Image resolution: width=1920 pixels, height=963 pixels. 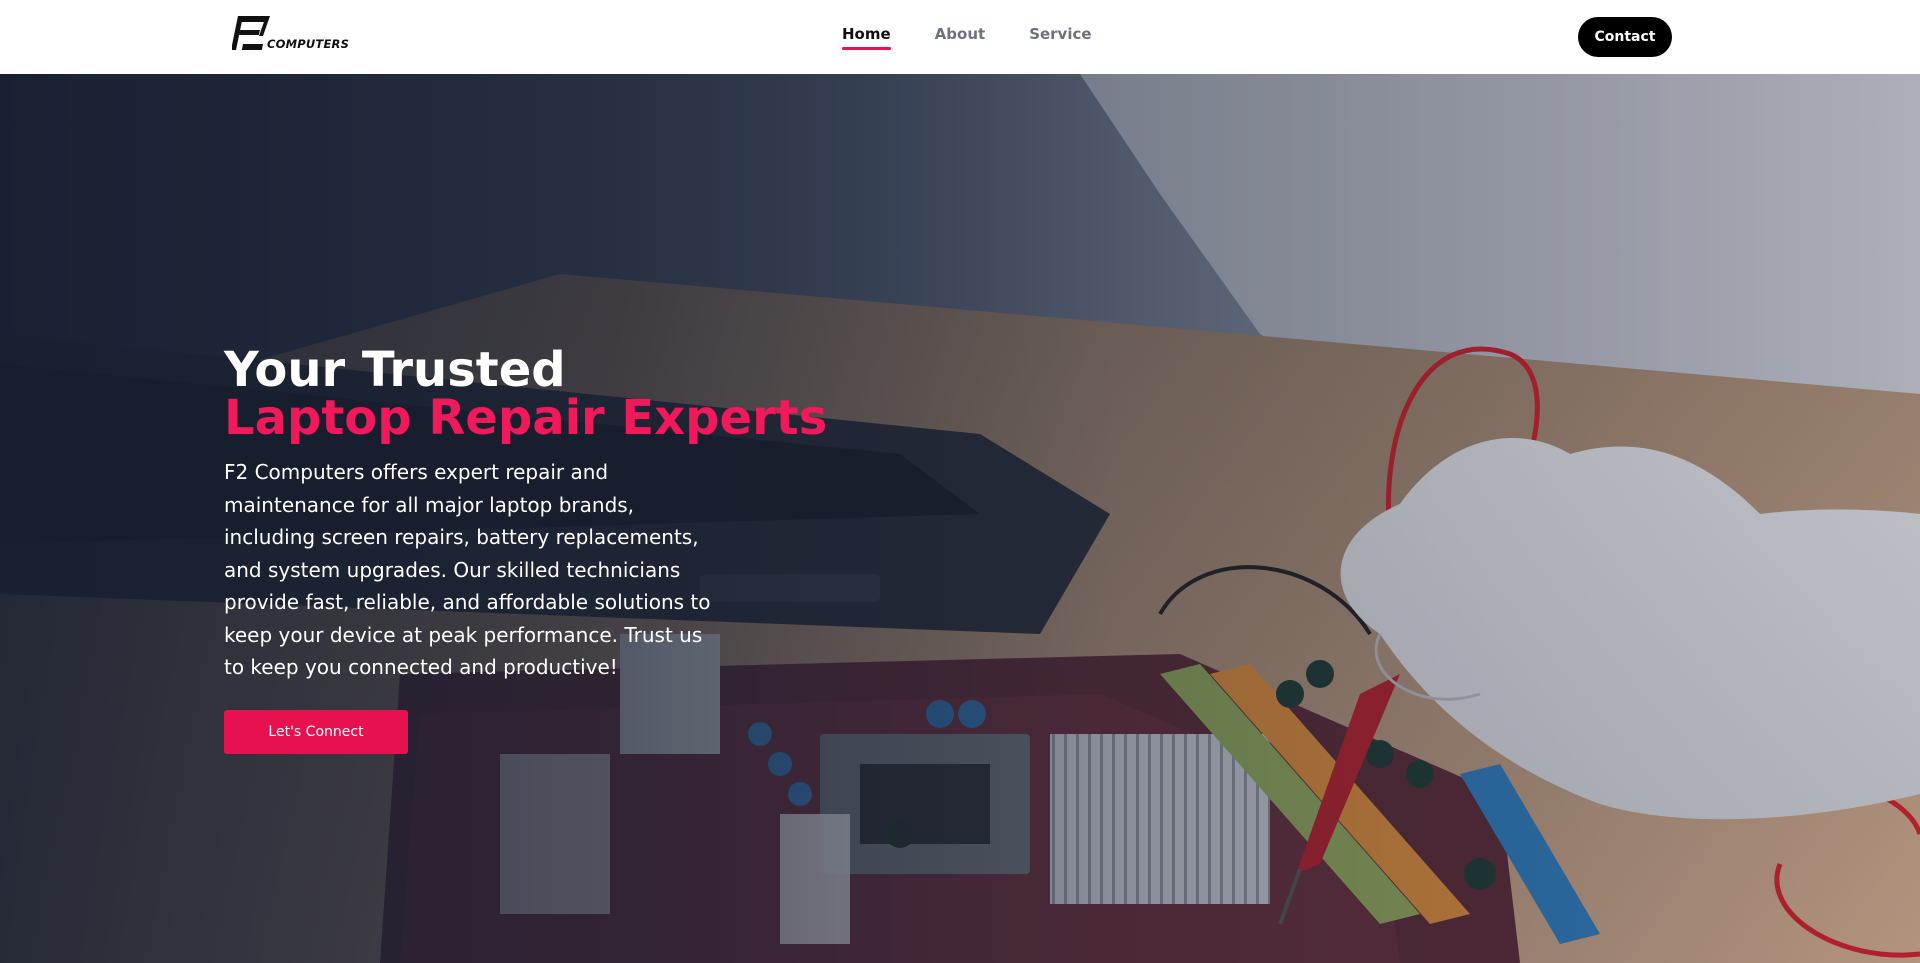 I want to click on nav-about: About, so click(x=960, y=34).